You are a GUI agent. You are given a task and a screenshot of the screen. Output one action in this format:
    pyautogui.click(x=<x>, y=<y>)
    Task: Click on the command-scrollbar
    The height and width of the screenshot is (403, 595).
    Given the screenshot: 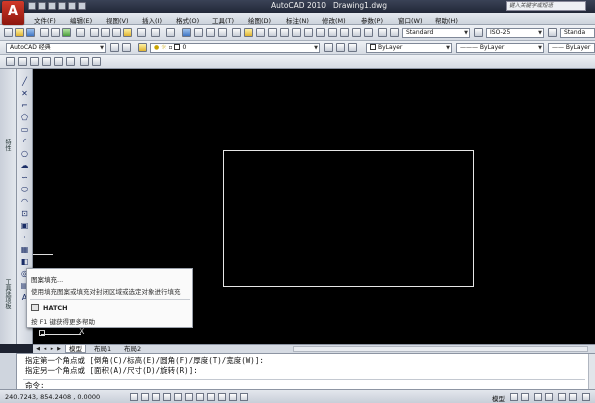 What is the action you would take?
    pyautogui.click(x=591, y=372)
    